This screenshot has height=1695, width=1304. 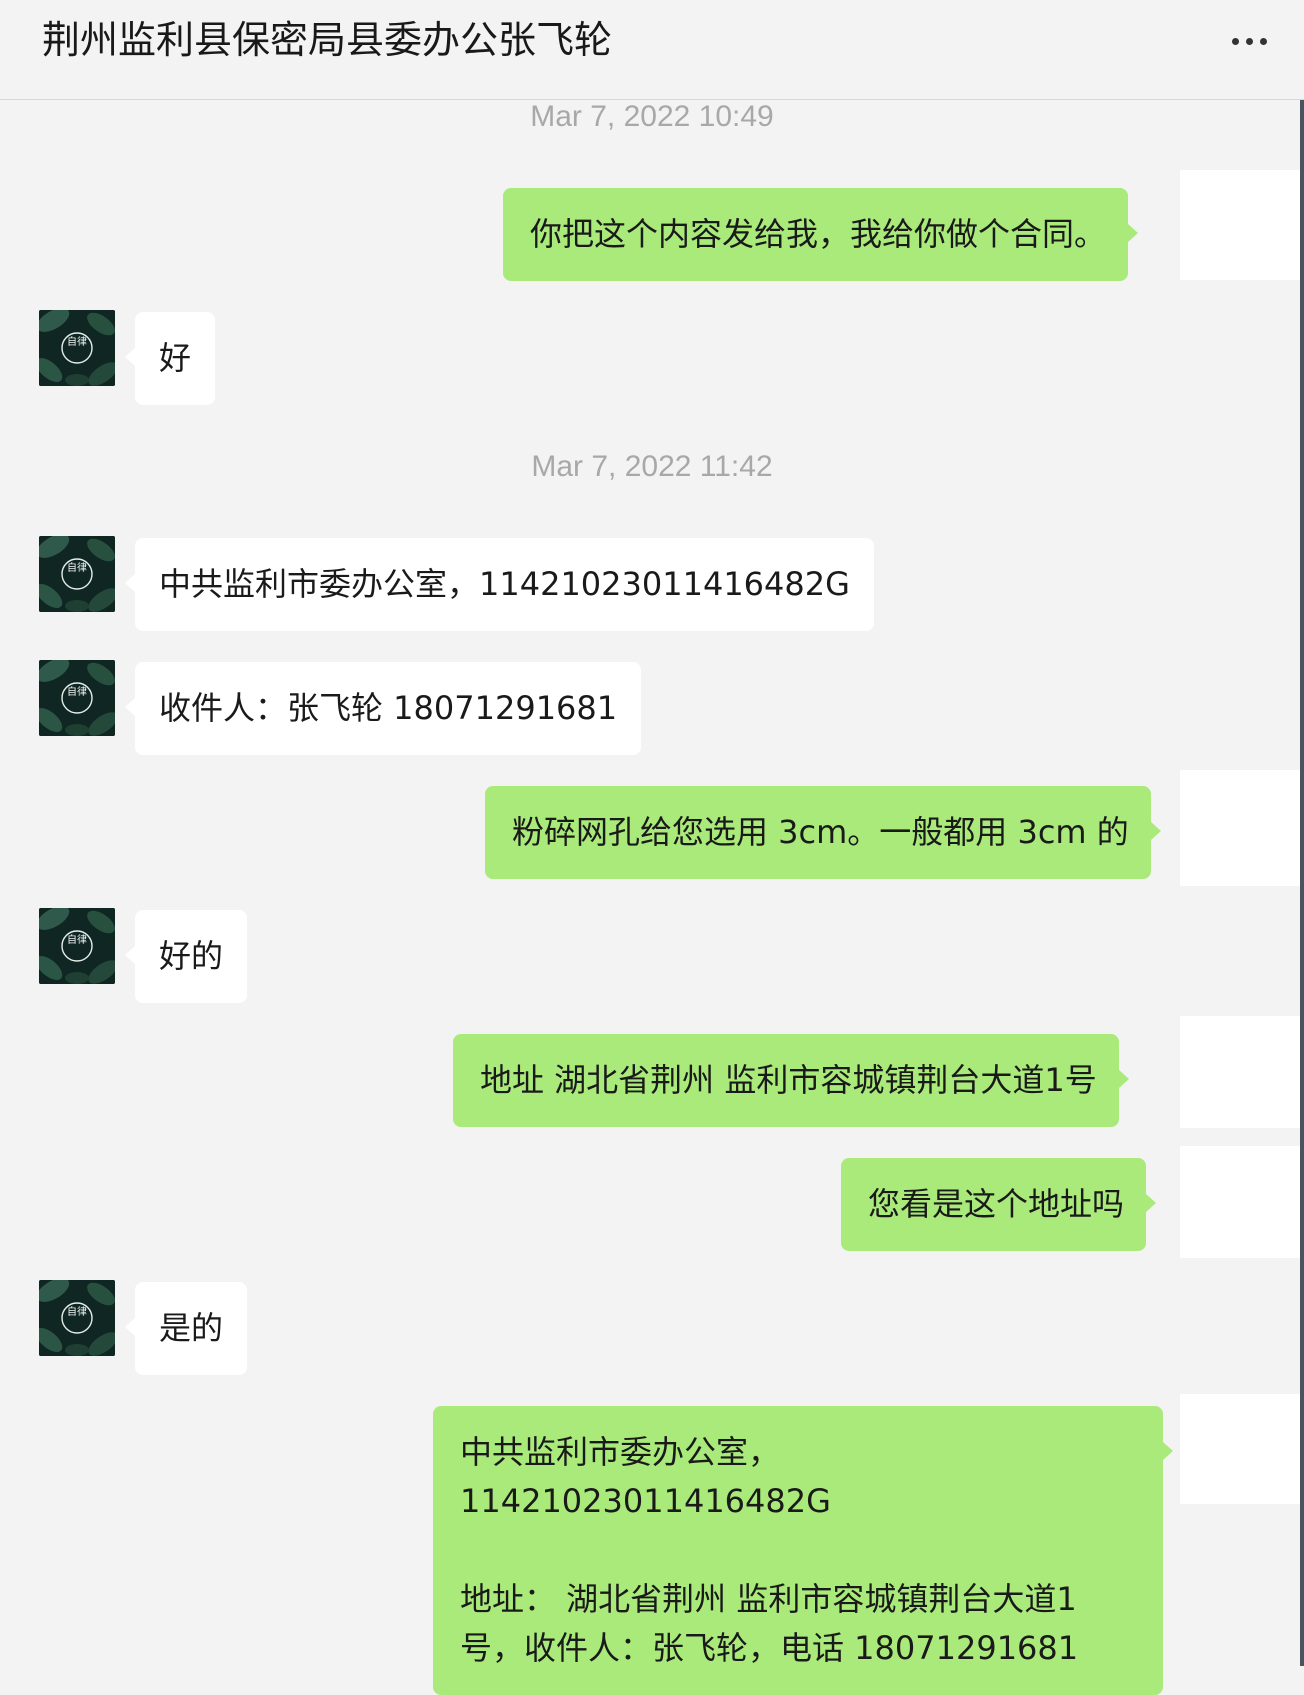 I want to click on window-edge-strip, so click(x=1302, y=833).